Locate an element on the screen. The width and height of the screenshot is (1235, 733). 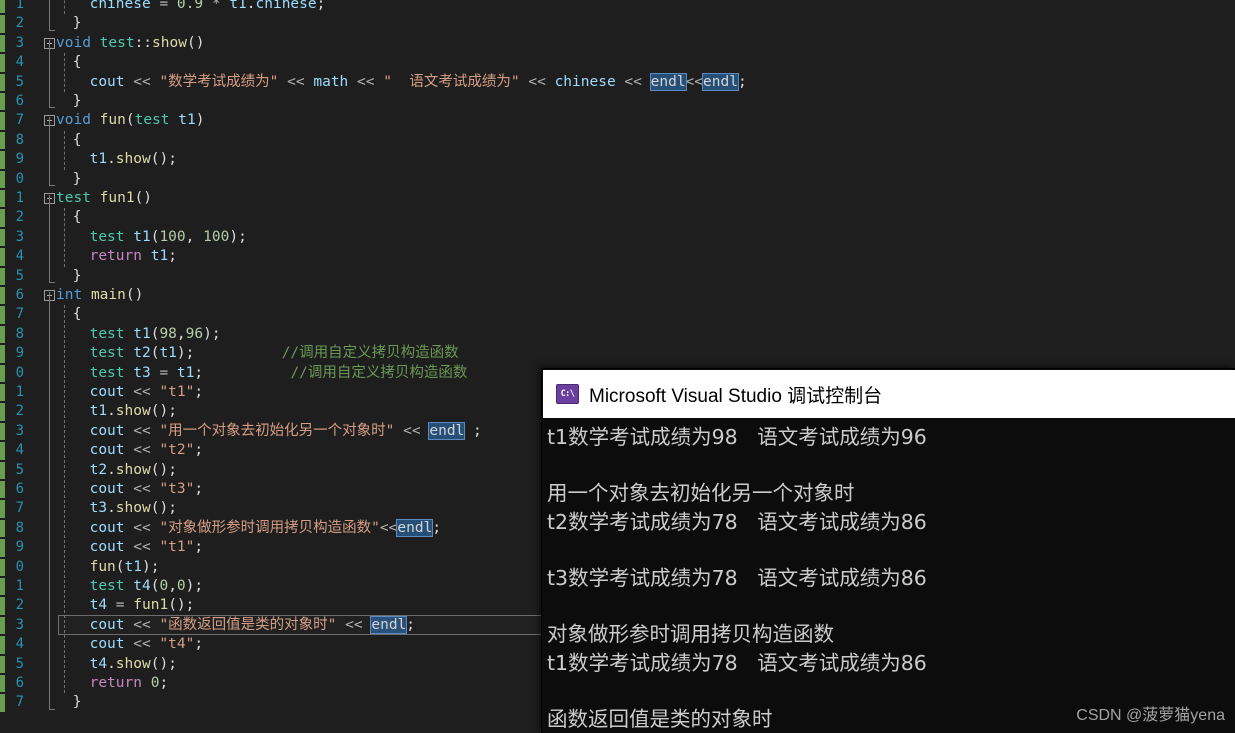
code-line: test t1(100, 100); is located at coordinates (168, 237).